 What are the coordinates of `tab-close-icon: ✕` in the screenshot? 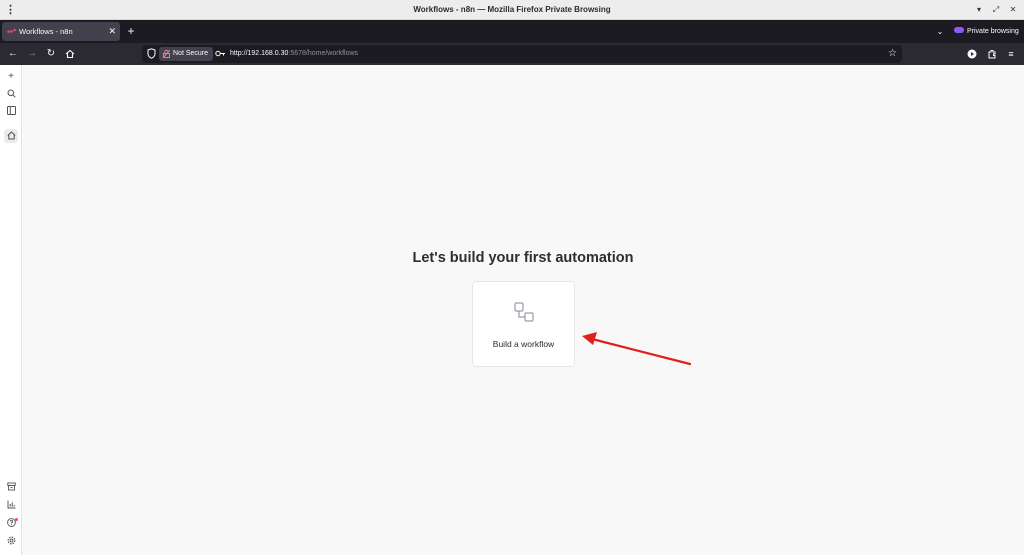 It's located at (112, 31).